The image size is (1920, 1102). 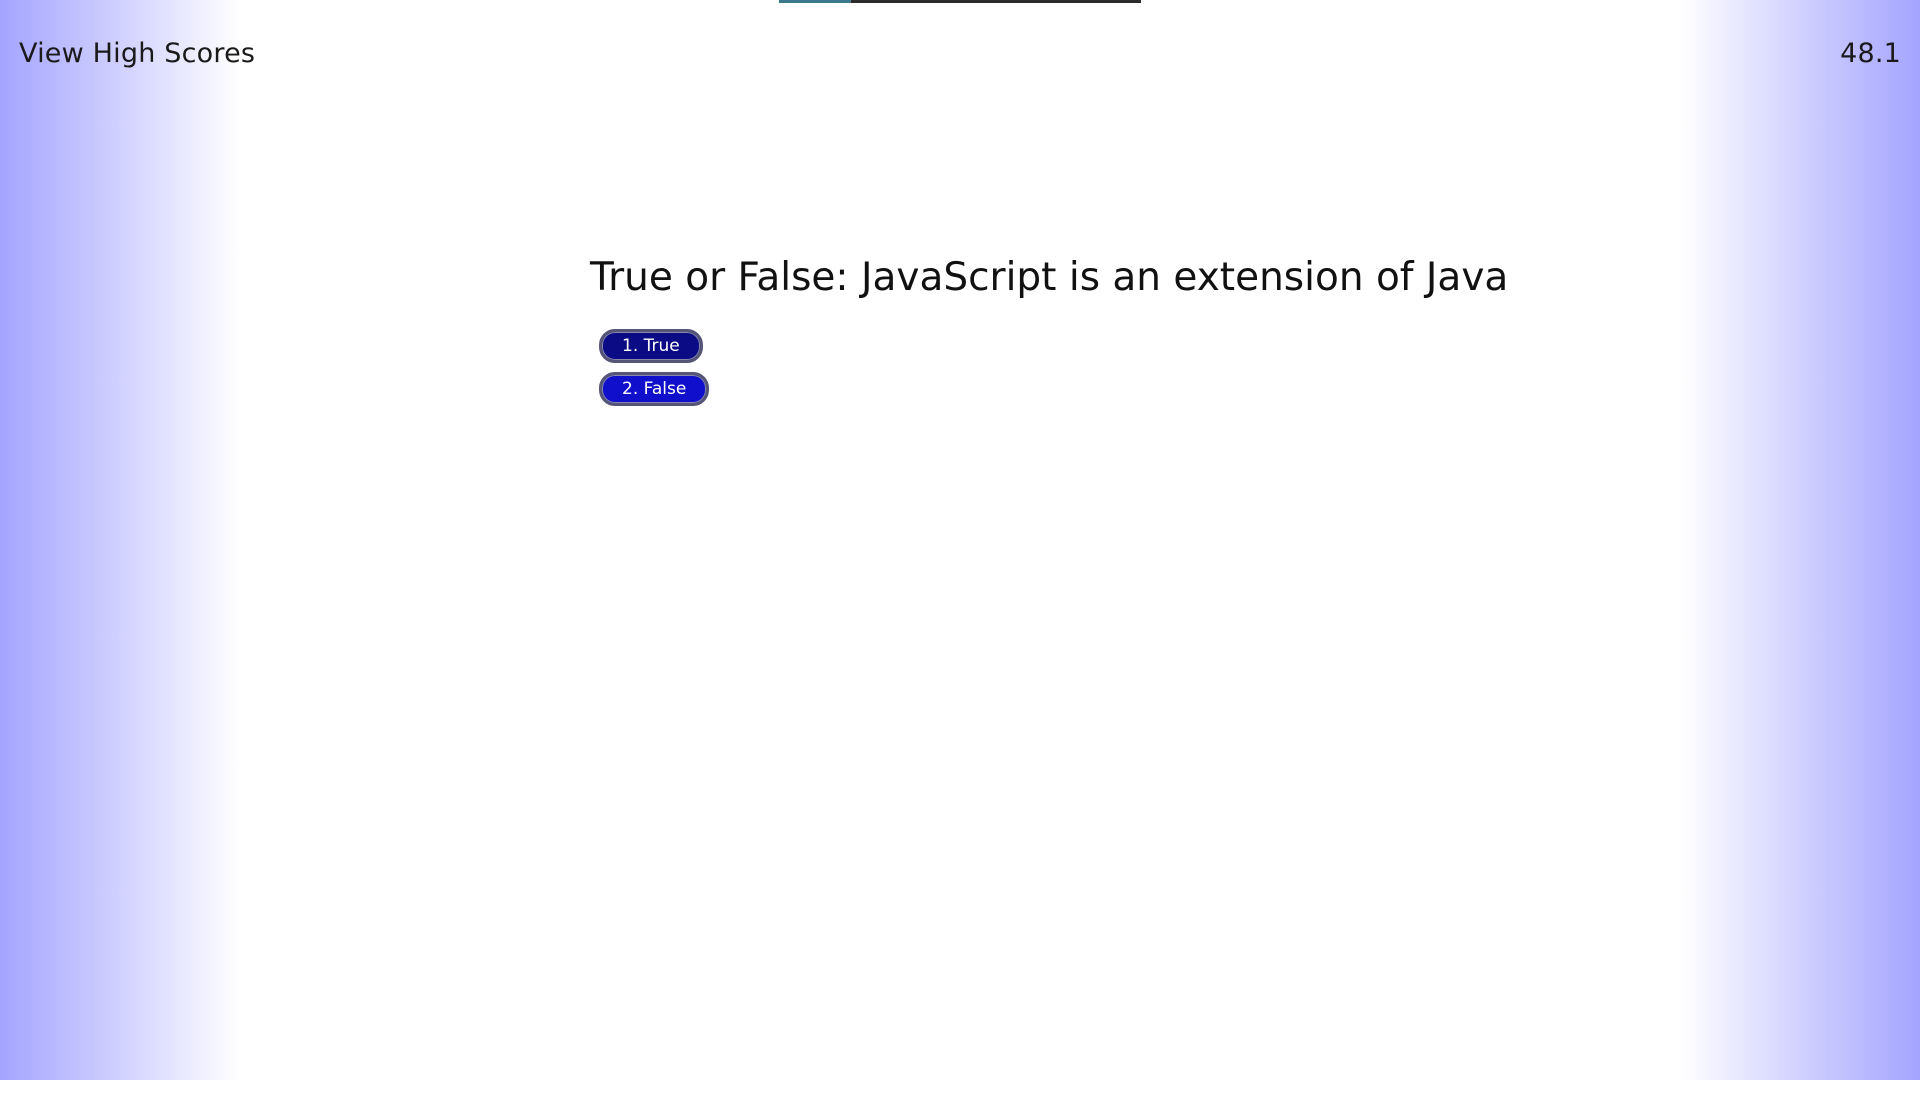 I want to click on answer-button-false: 2. False, so click(x=654, y=389).